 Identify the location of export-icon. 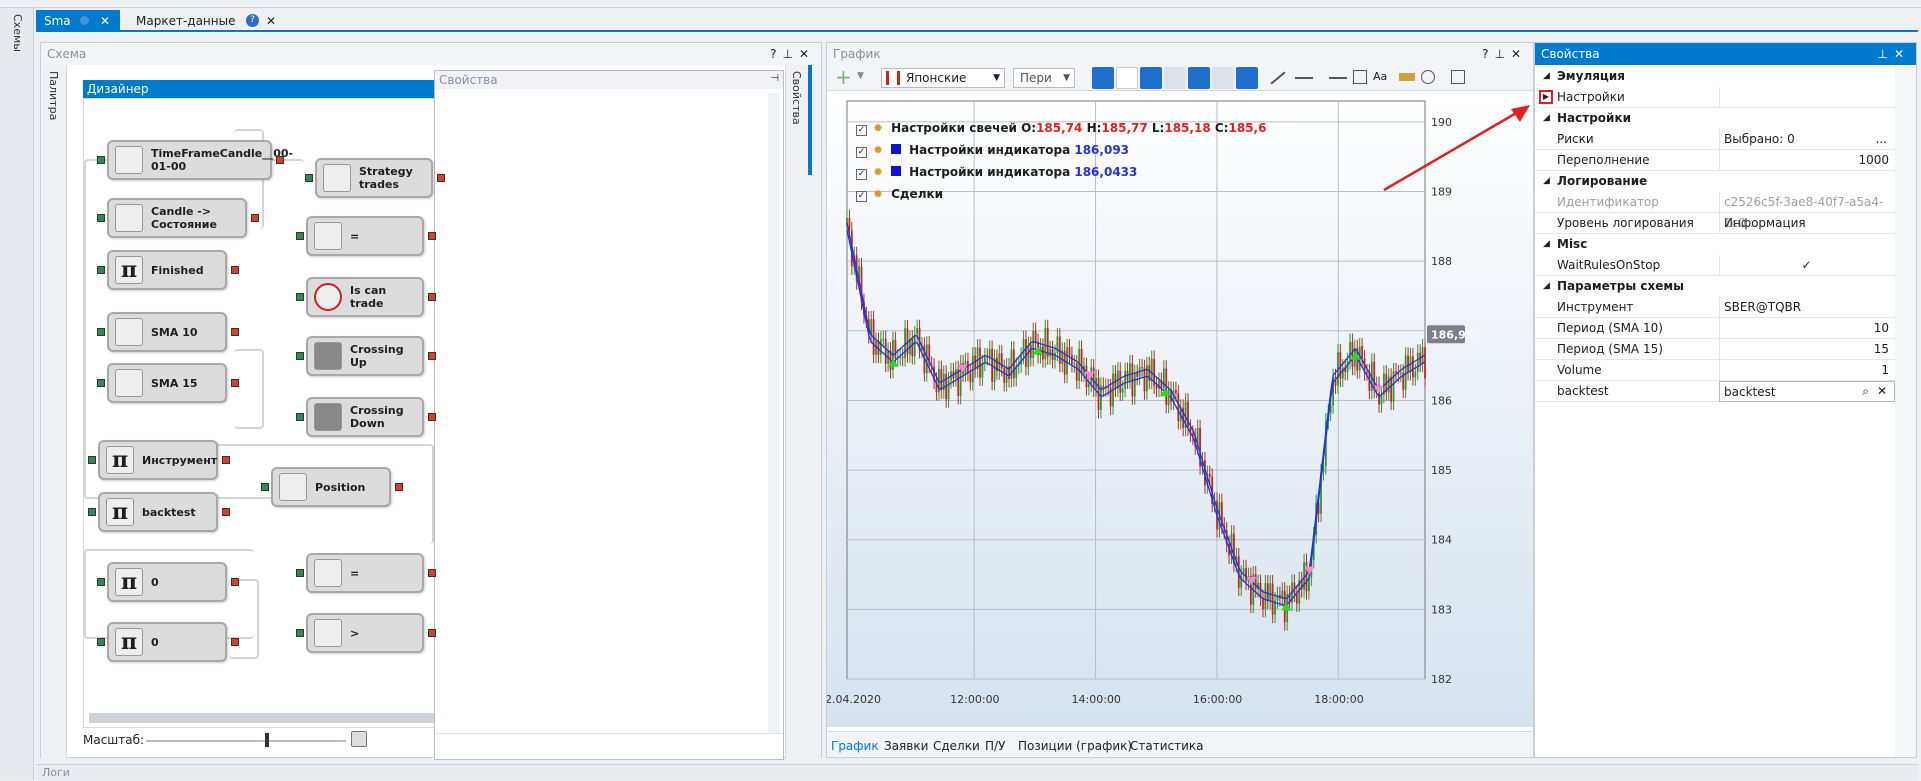
(1458, 77).